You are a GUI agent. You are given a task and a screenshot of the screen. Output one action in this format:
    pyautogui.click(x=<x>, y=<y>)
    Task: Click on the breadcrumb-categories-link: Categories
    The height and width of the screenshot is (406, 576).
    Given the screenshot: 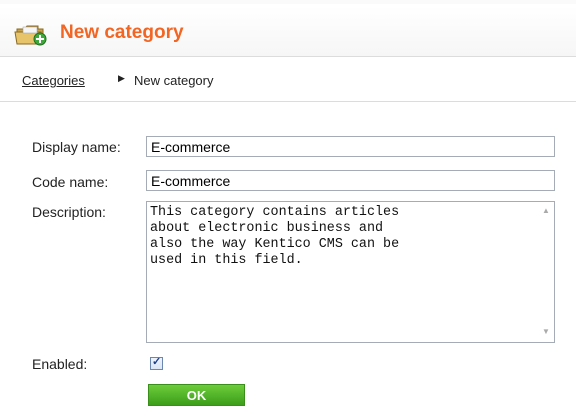 What is the action you would take?
    pyautogui.click(x=53, y=80)
    